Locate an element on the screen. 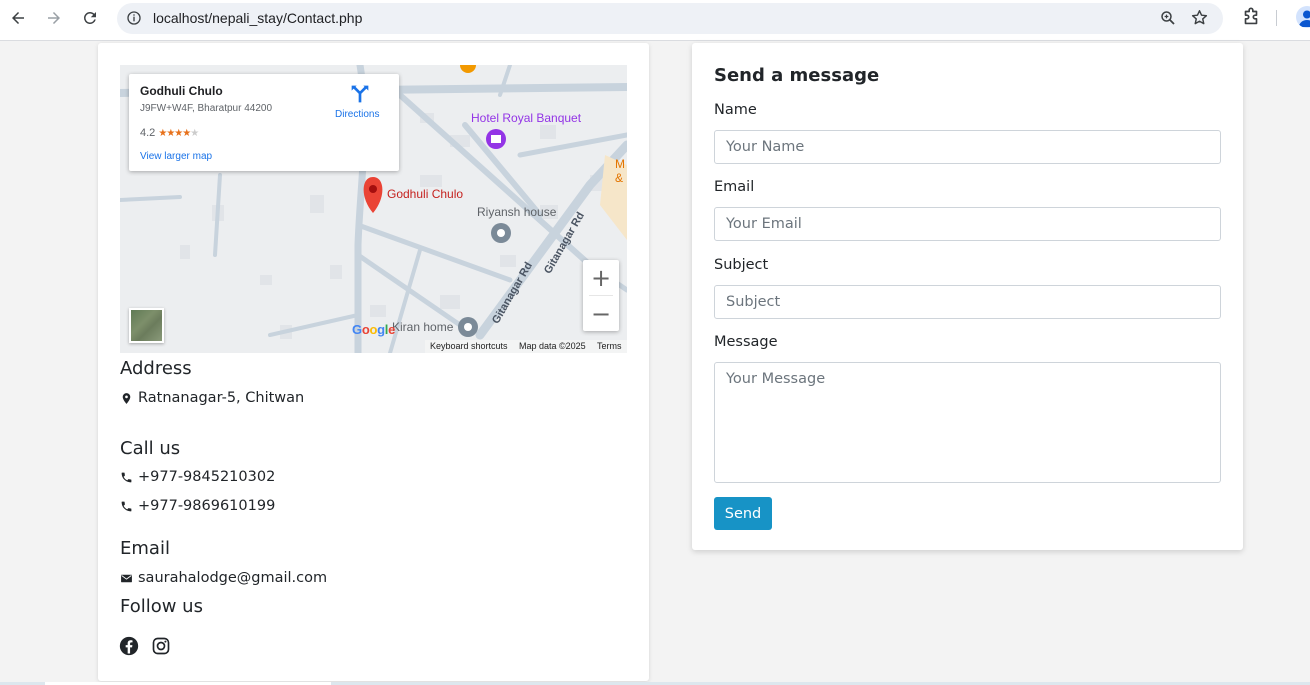 The height and width of the screenshot is (685, 1310). reload-icon is located at coordinates (90, 18).